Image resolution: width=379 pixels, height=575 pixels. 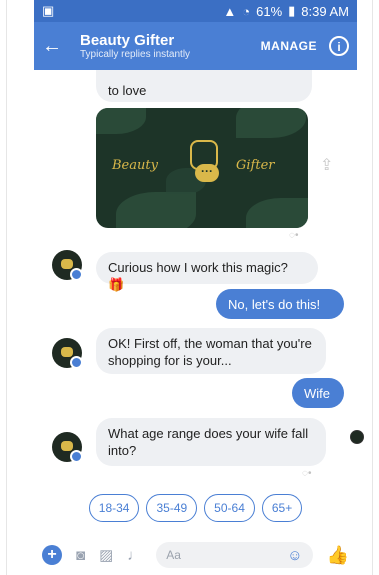 What do you see at coordinates (56, 46) in the screenshot?
I see `back-arrow-icon: ←` at bounding box center [56, 46].